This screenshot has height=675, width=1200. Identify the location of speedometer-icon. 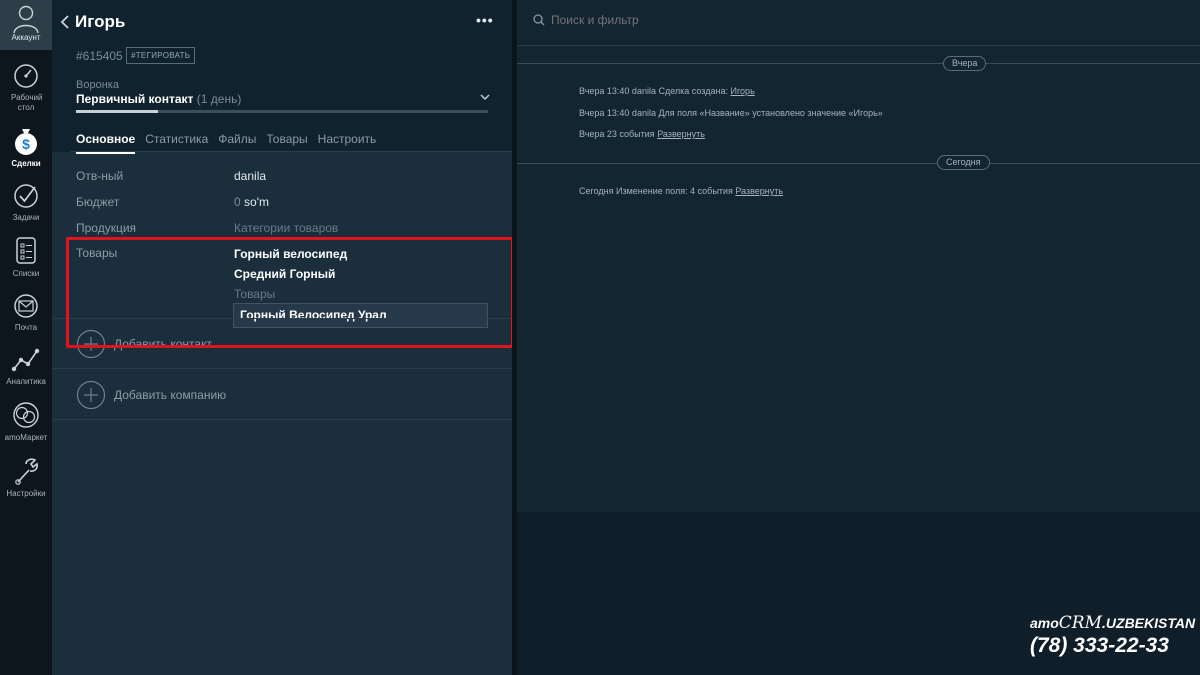
(26, 76).